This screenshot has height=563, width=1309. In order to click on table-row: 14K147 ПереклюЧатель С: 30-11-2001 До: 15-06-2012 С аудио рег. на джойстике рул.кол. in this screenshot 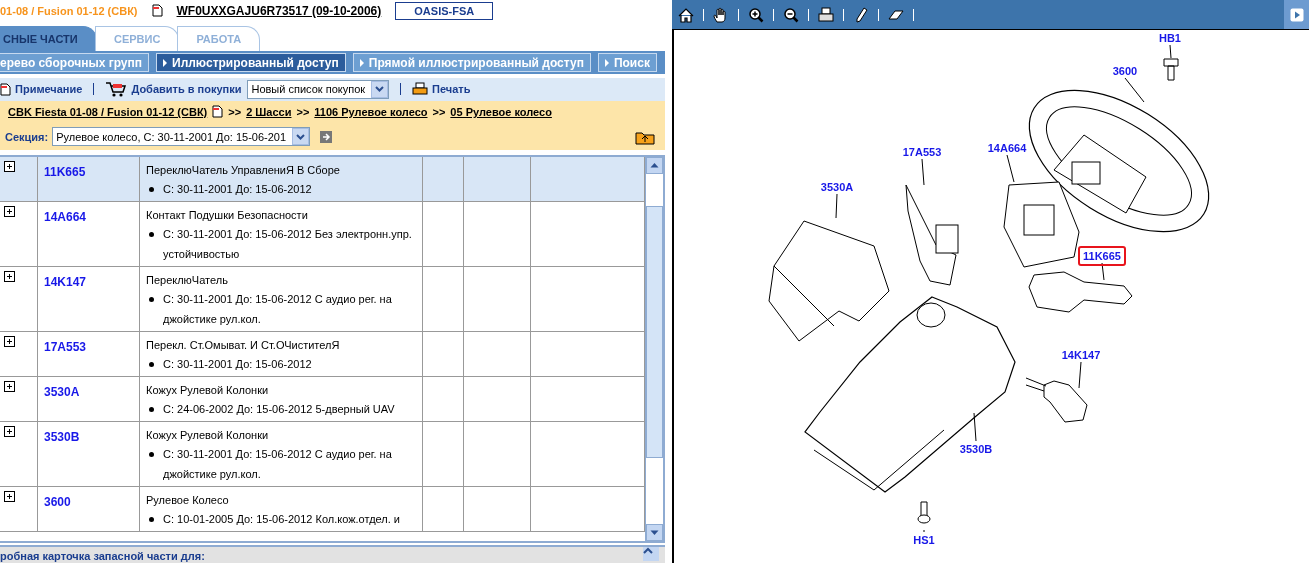, I will do `click(322, 299)`.